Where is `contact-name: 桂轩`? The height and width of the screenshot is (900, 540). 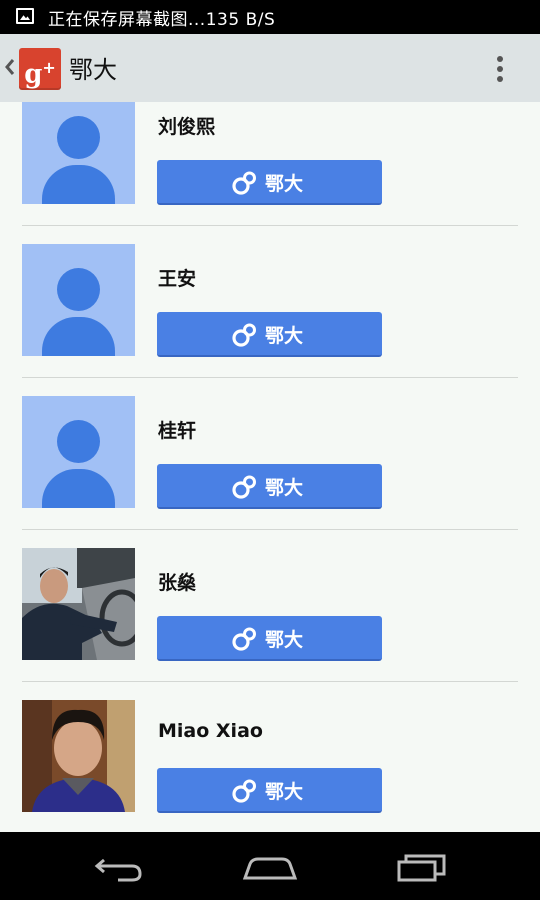
contact-name: 桂轩 is located at coordinates (177, 431).